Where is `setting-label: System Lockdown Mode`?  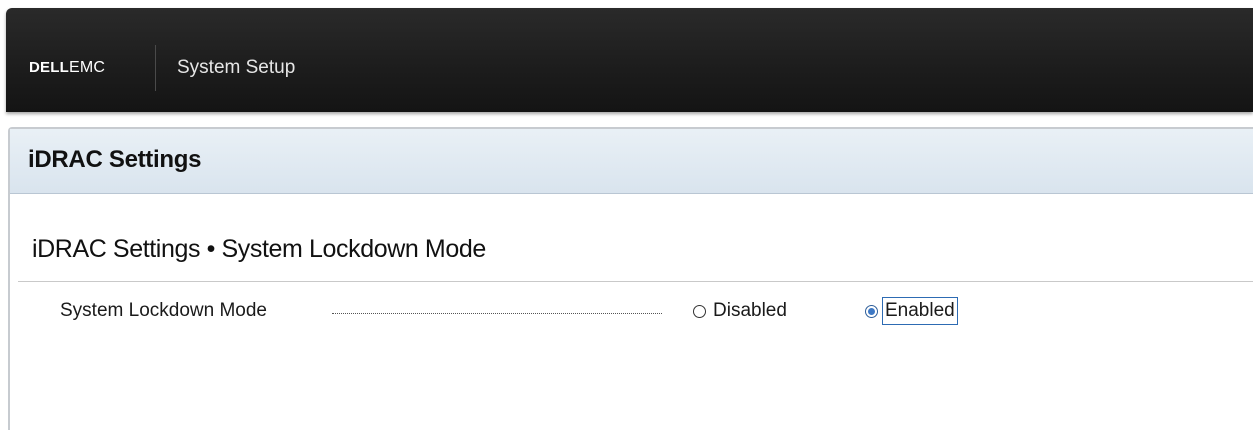 setting-label: System Lockdown Mode is located at coordinates (163, 310).